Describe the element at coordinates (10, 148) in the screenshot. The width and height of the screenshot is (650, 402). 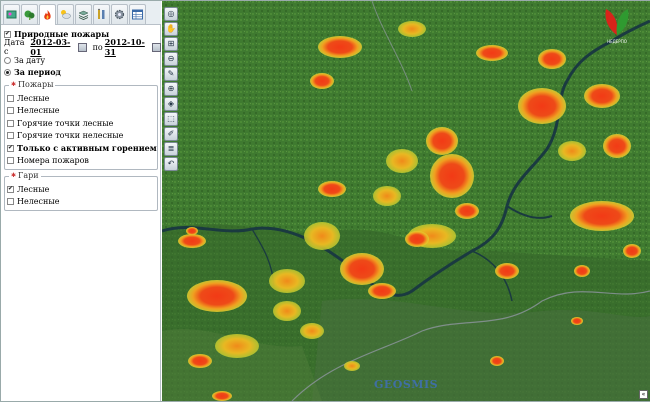
I see `active-burning-checkbox` at that location.